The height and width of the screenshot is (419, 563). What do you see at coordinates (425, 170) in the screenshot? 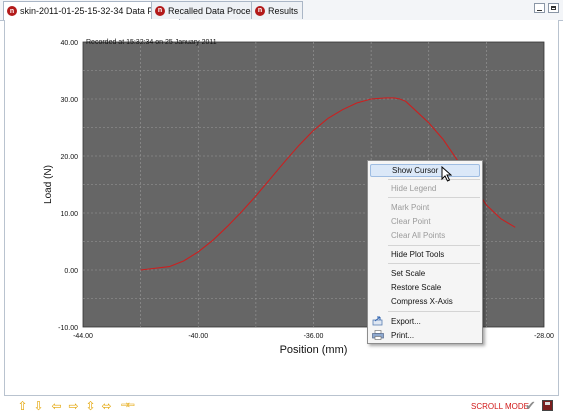
I see `menu-item-show-cursor: Show Cursor` at bounding box center [425, 170].